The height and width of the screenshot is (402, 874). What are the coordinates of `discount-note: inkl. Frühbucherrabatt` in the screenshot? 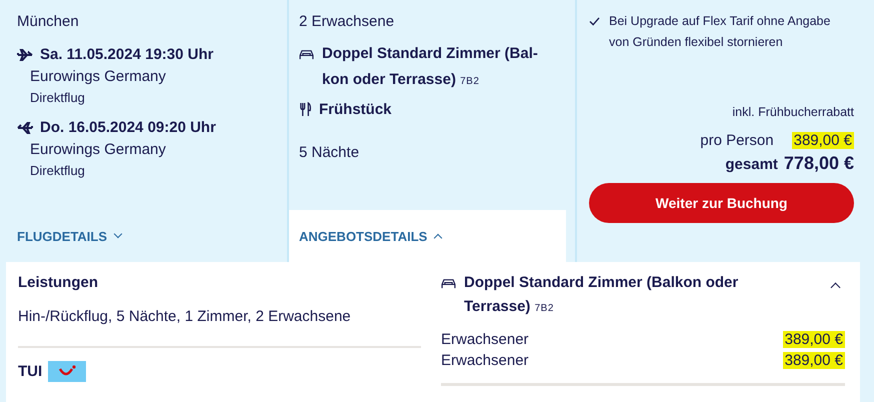 It's located at (793, 112).